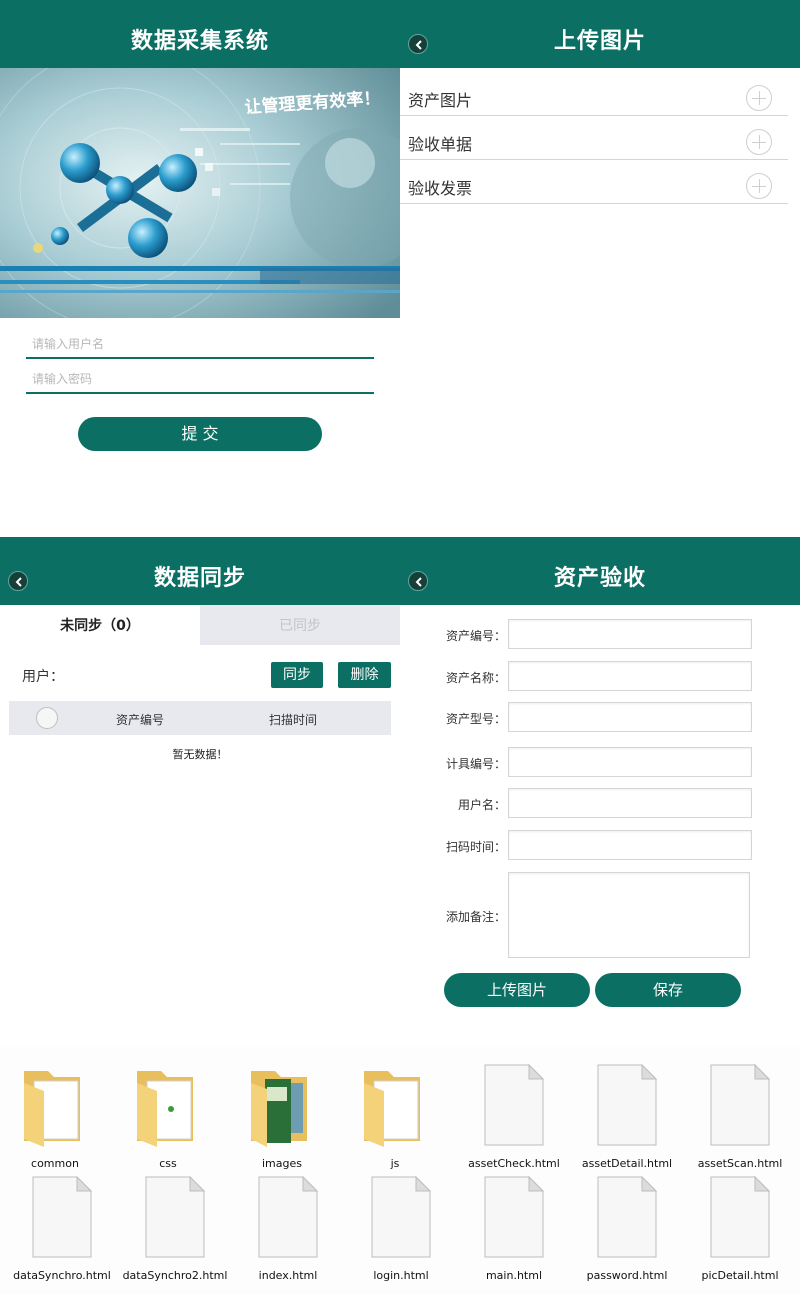 This screenshot has height=1294, width=800. I want to click on file-name: dataSynchro.html, so click(62, 1275).